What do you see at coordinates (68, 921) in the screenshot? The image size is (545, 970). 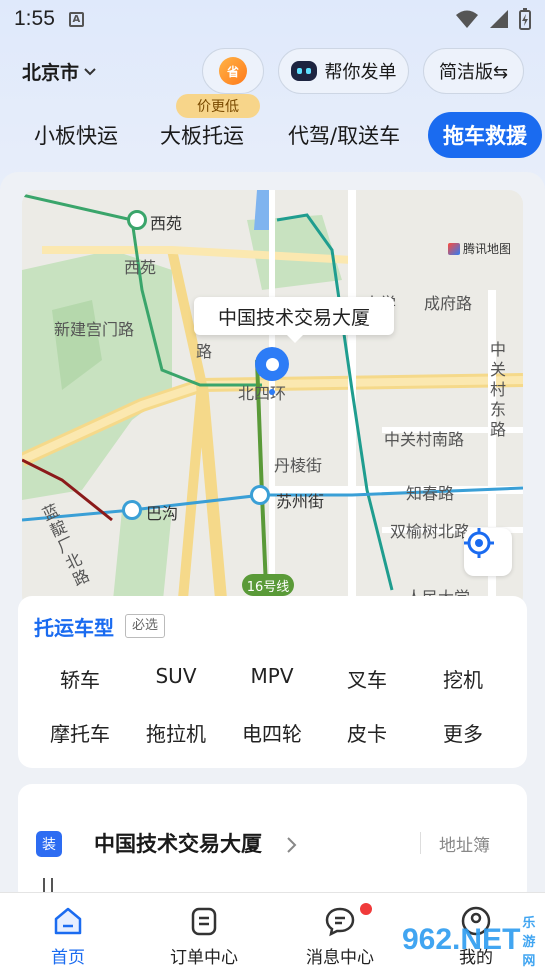 I see `home-icon` at bounding box center [68, 921].